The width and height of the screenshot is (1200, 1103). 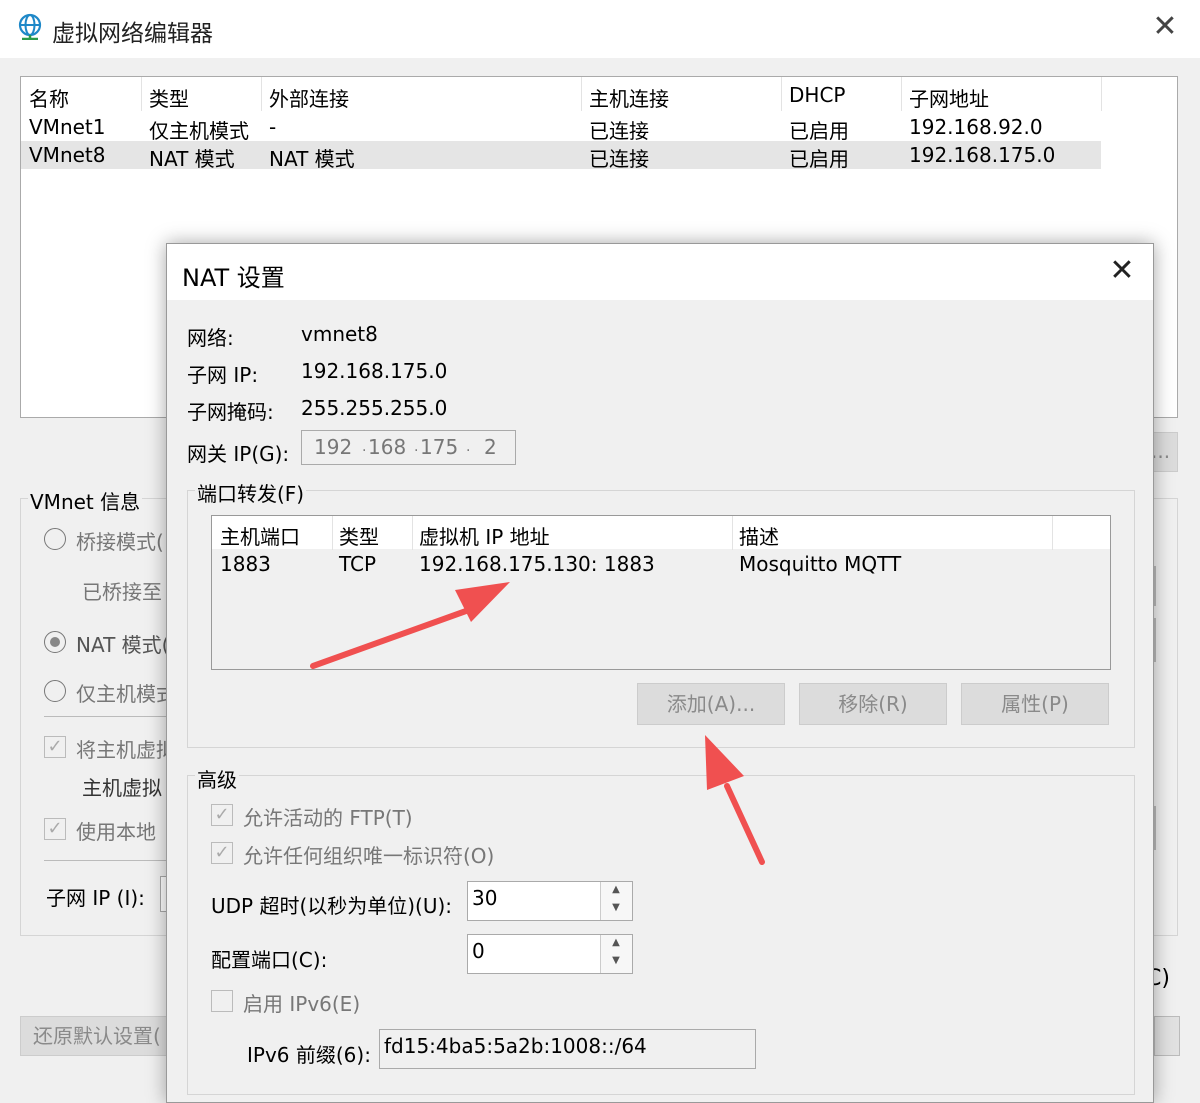 What do you see at coordinates (410, 625) in the screenshot?
I see `arrow-to-port-forward-row` at bounding box center [410, 625].